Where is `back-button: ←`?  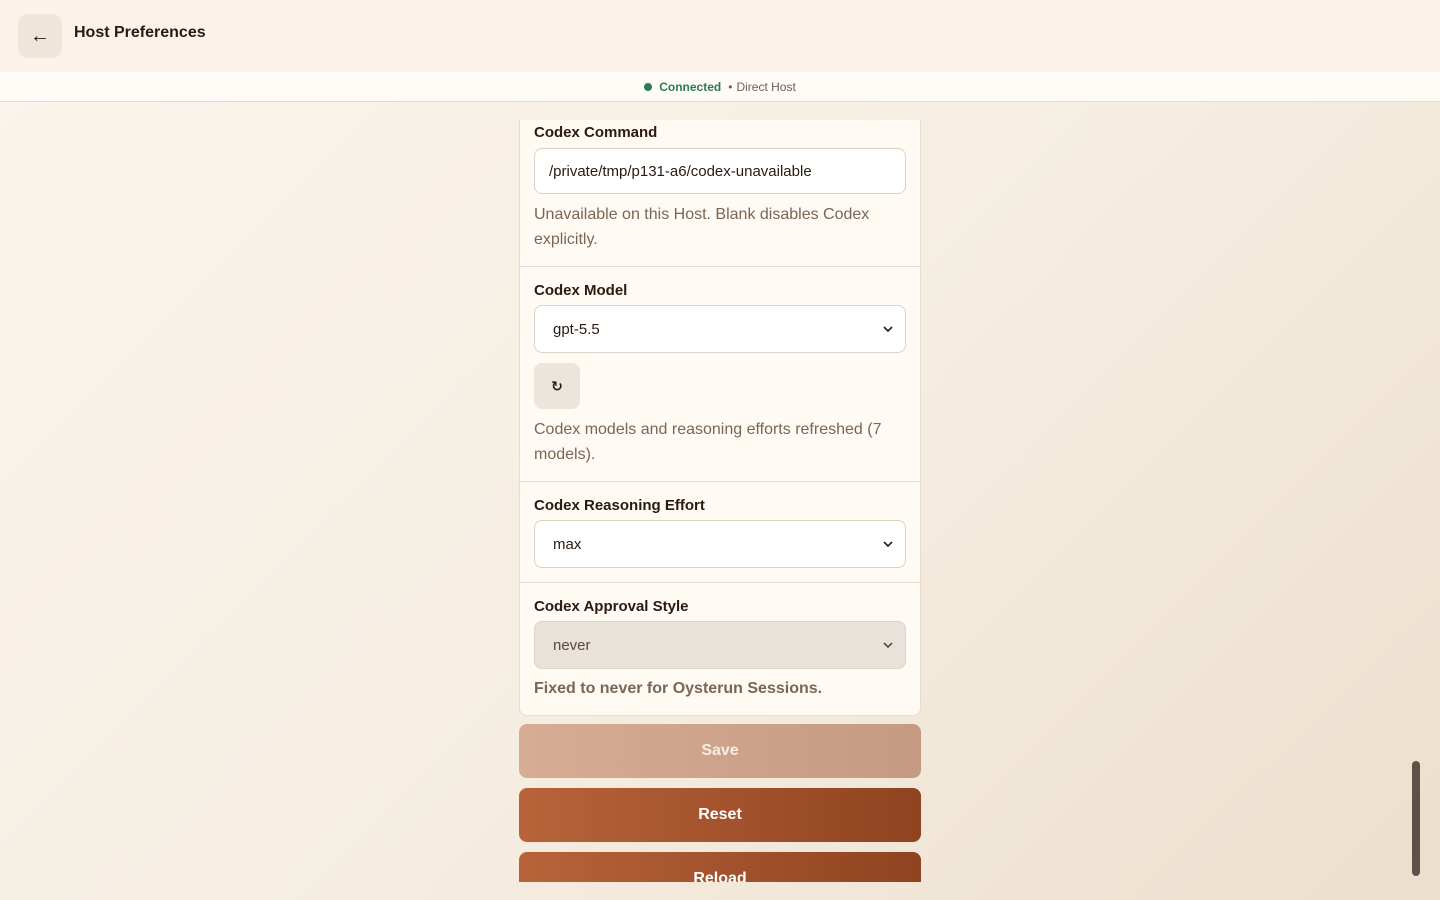 back-button: ← is located at coordinates (40, 36).